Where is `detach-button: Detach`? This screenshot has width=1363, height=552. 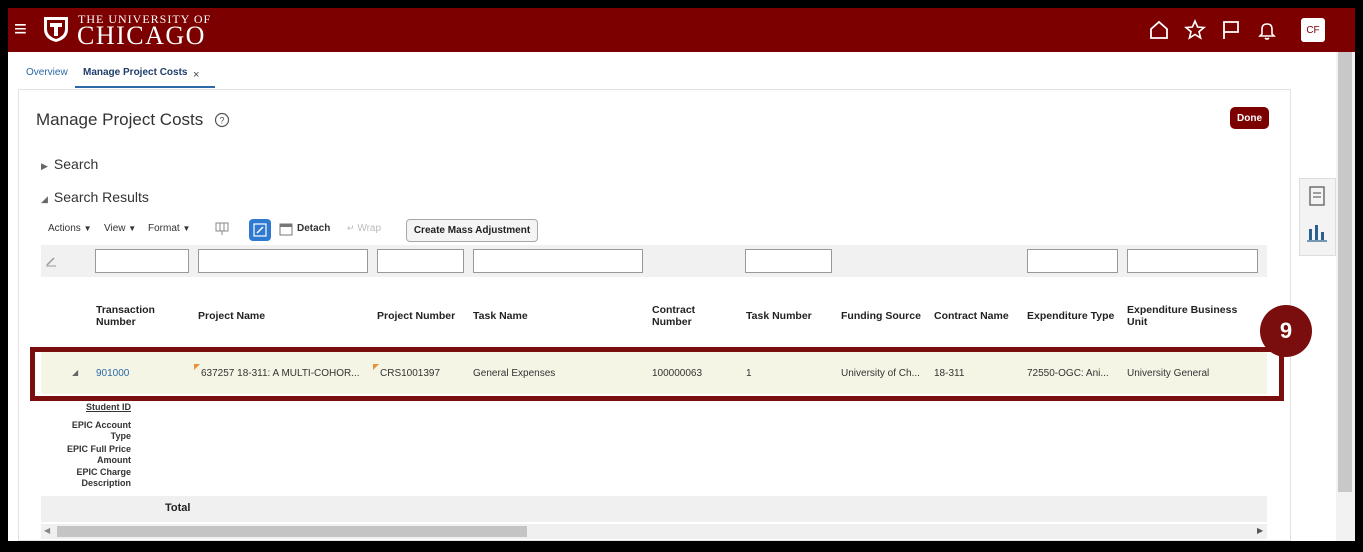 detach-button: Detach is located at coordinates (313, 228).